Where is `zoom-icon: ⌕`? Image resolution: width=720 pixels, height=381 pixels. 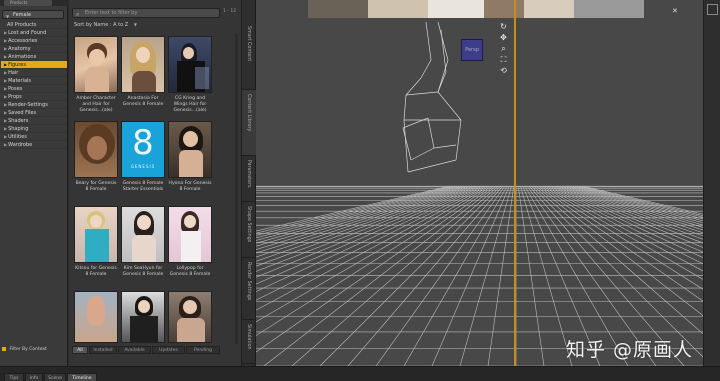
zoom-icon: ⌕ is located at coordinates (503, 48).